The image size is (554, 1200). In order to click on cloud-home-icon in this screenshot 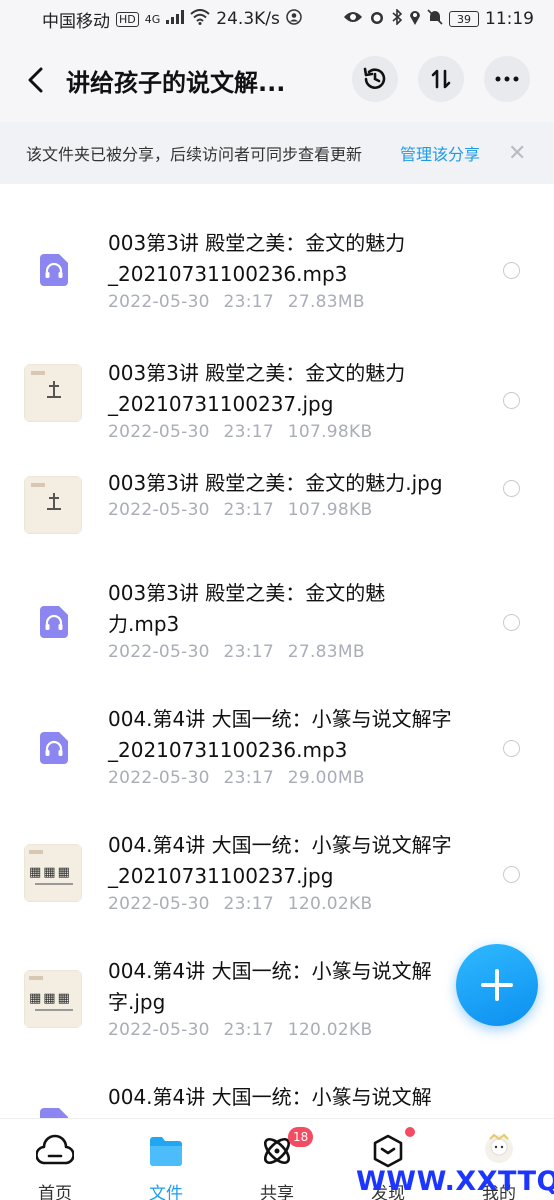, I will do `click(55, 1149)`.